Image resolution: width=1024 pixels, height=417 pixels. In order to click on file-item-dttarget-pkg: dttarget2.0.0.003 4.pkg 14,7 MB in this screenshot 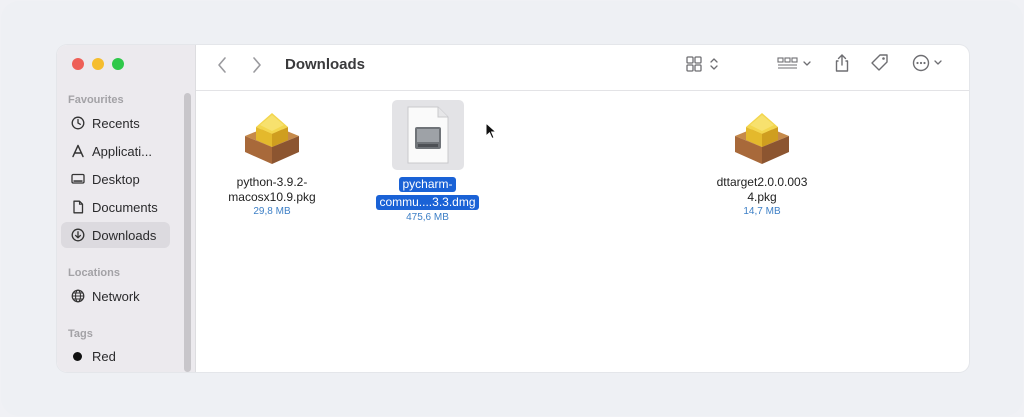, I will do `click(762, 161)`.